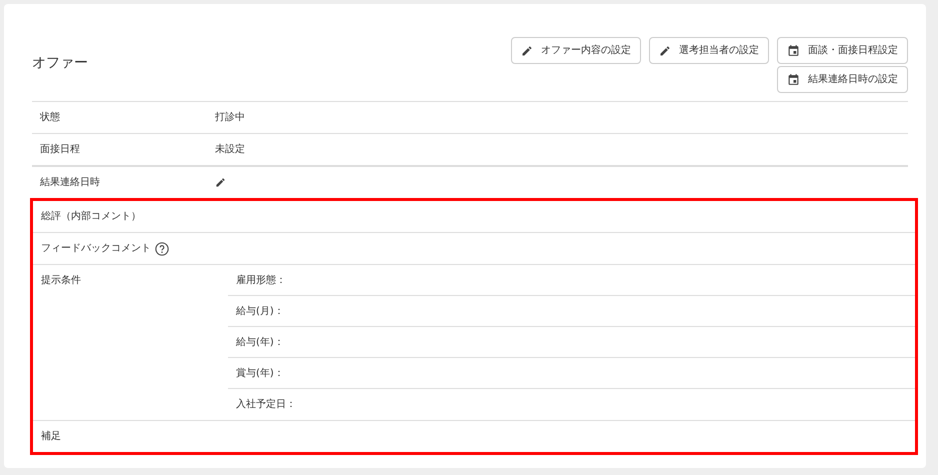 Image resolution: width=938 pixels, height=475 pixels. I want to click on row-label: 状態, so click(50, 117).